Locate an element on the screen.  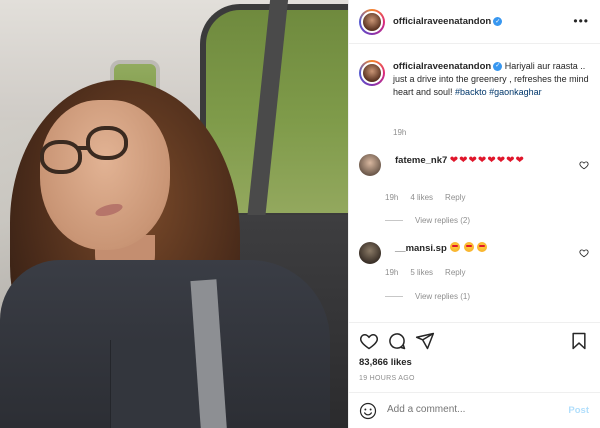
glasses-bridge is located at coordinates (84, 148).